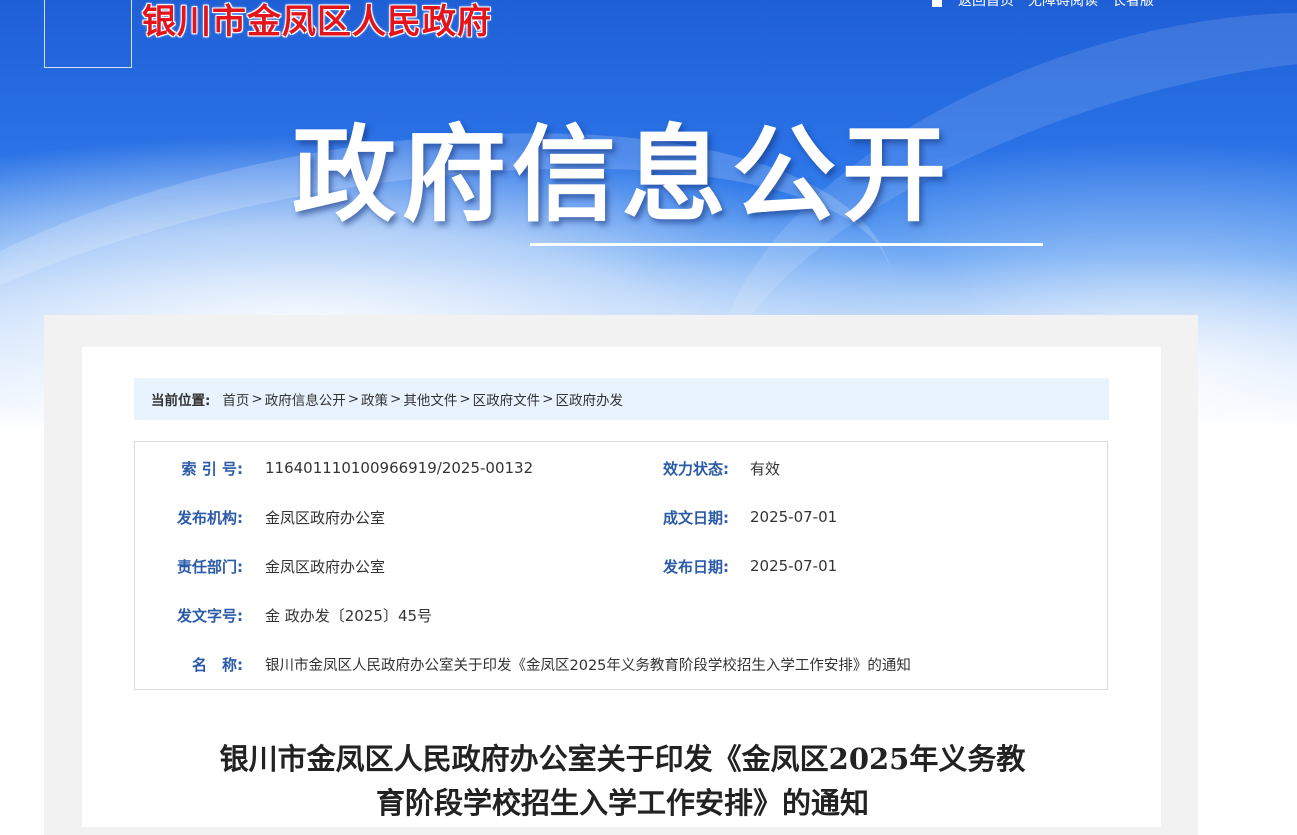 The image size is (1297, 835). What do you see at coordinates (325, 566) in the screenshot?
I see `meta-dept-value: 金凤区政府办公室` at bounding box center [325, 566].